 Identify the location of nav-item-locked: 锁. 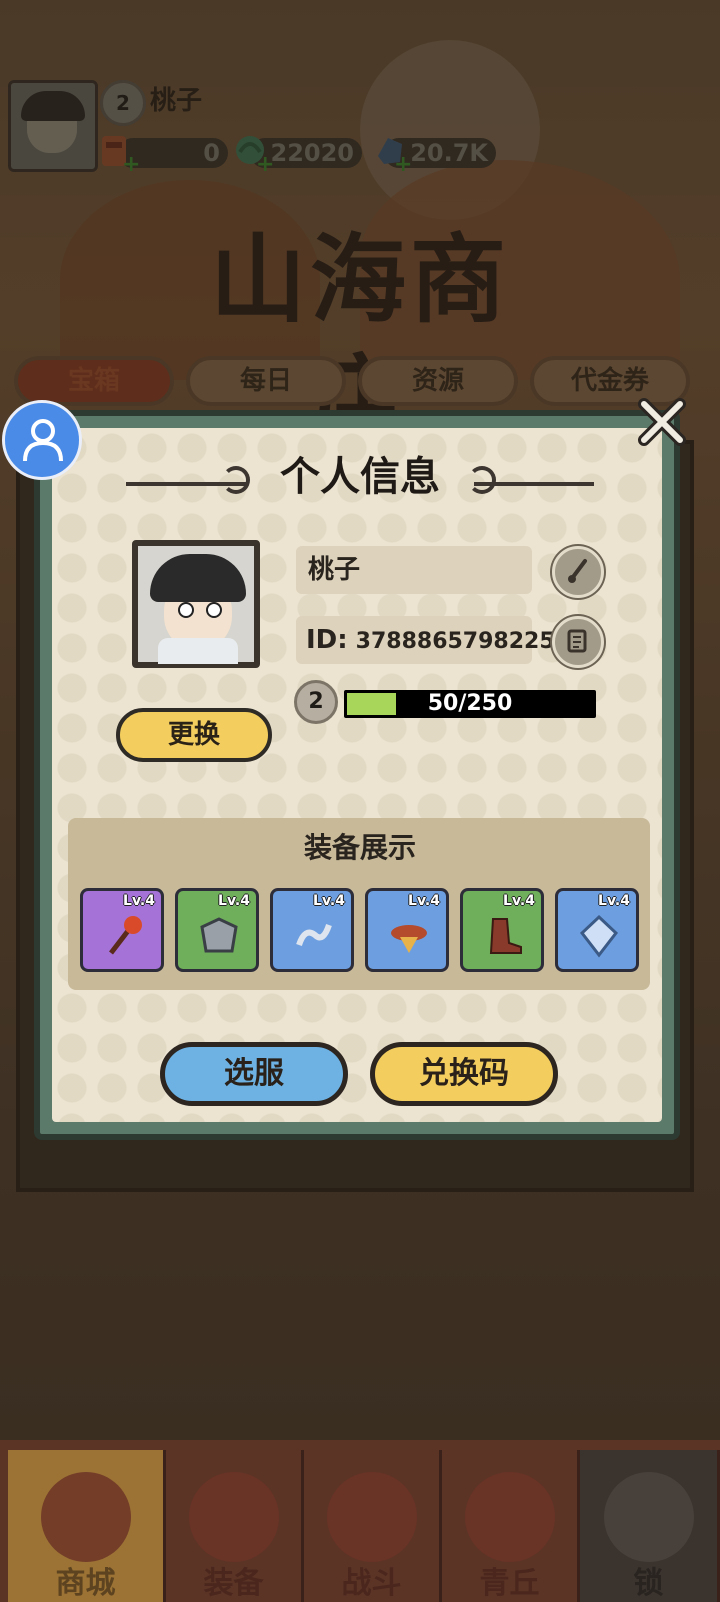
(650, 1526).